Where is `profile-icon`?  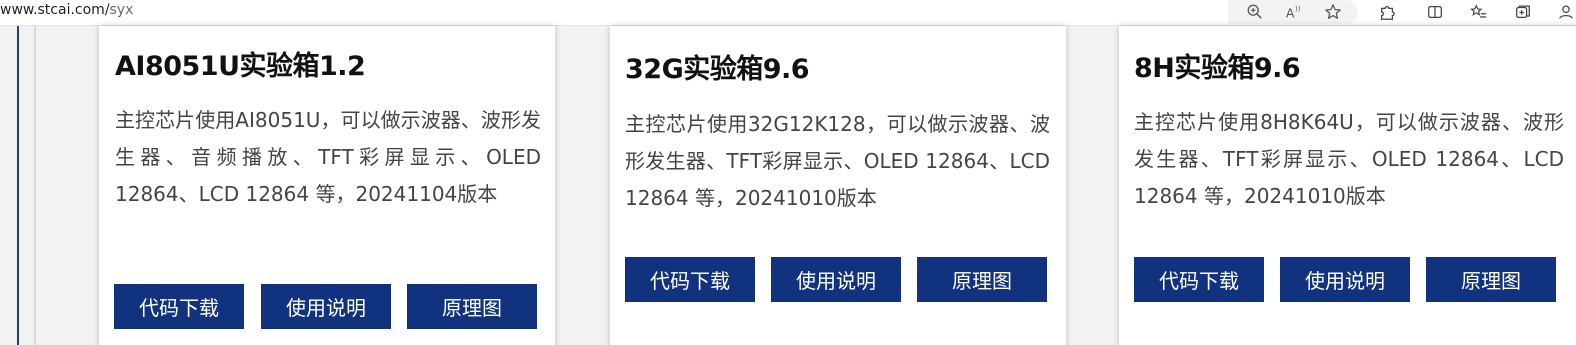 profile-icon is located at coordinates (1566, 12).